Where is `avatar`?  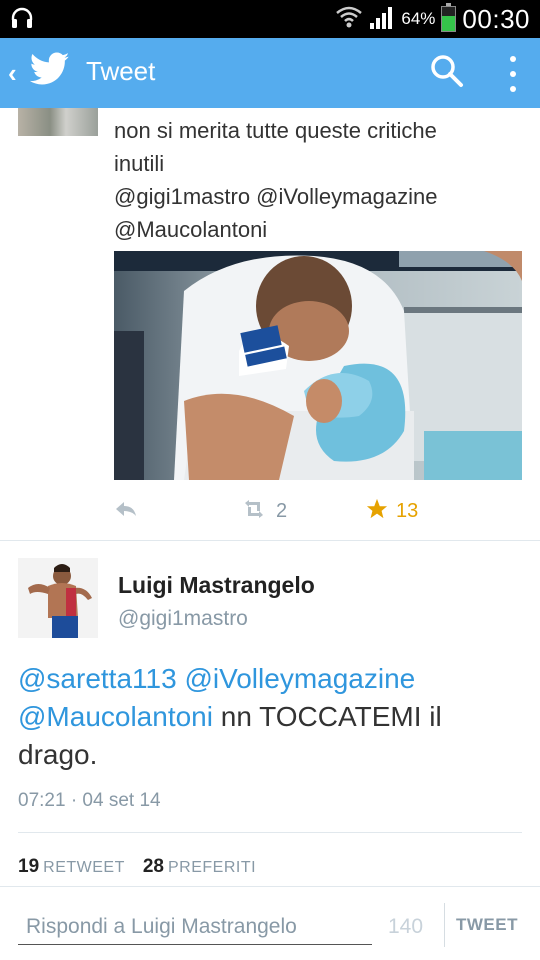 avatar is located at coordinates (58, 598).